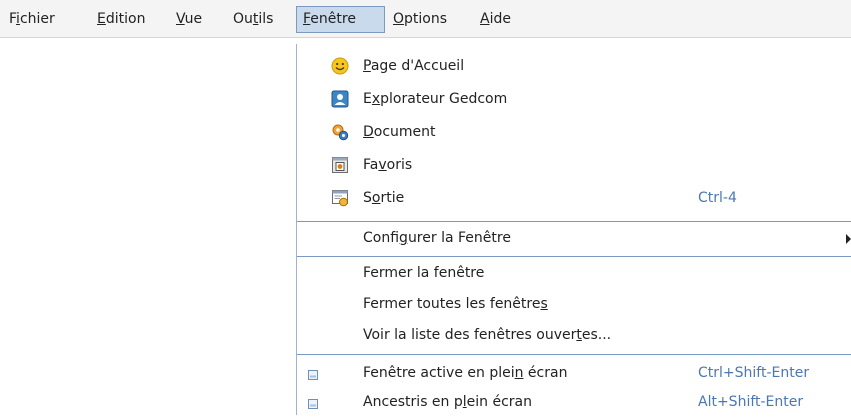 This screenshot has width=851, height=419. What do you see at coordinates (420, 19) in the screenshot?
I see `menu-options: Options` at bounding box center [420, 19].